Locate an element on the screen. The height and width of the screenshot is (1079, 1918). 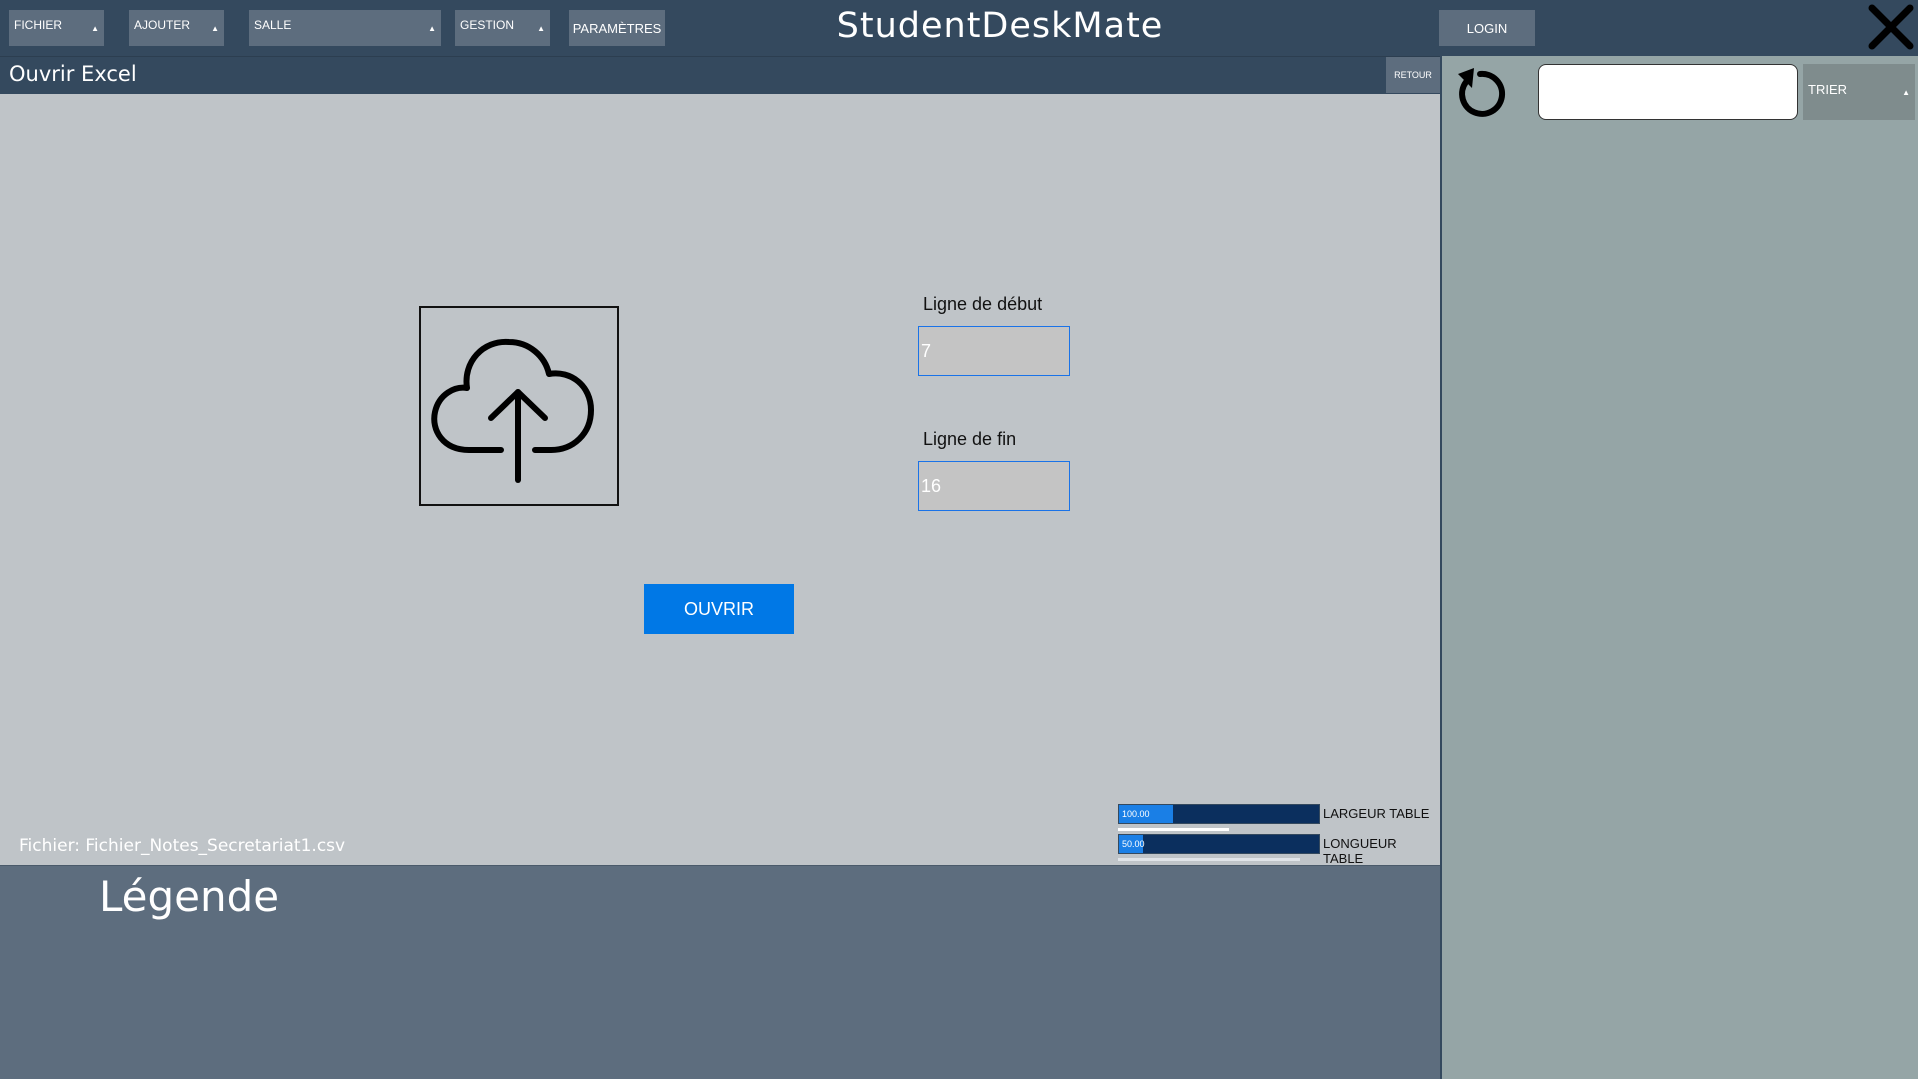
cloud-upload-icon is located at coordinates (512, 410).